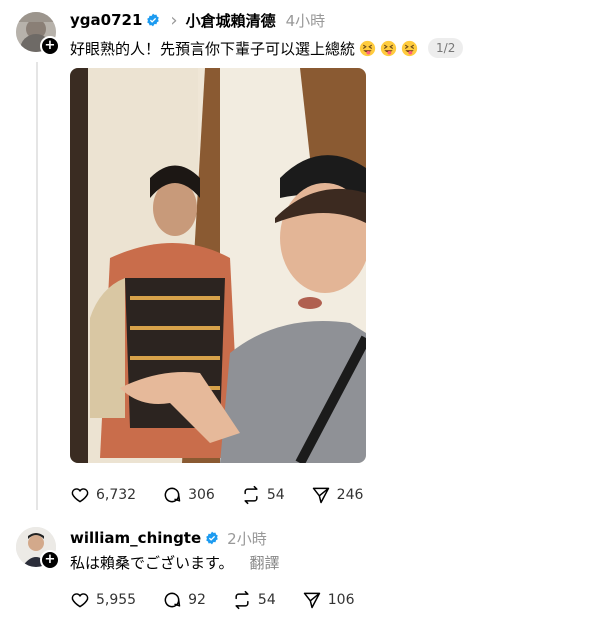 This screenshot has width=590, height=627. Describe the element at coordinates (197, 600) in the screenshot. I see `comment-count: 92` at that location.